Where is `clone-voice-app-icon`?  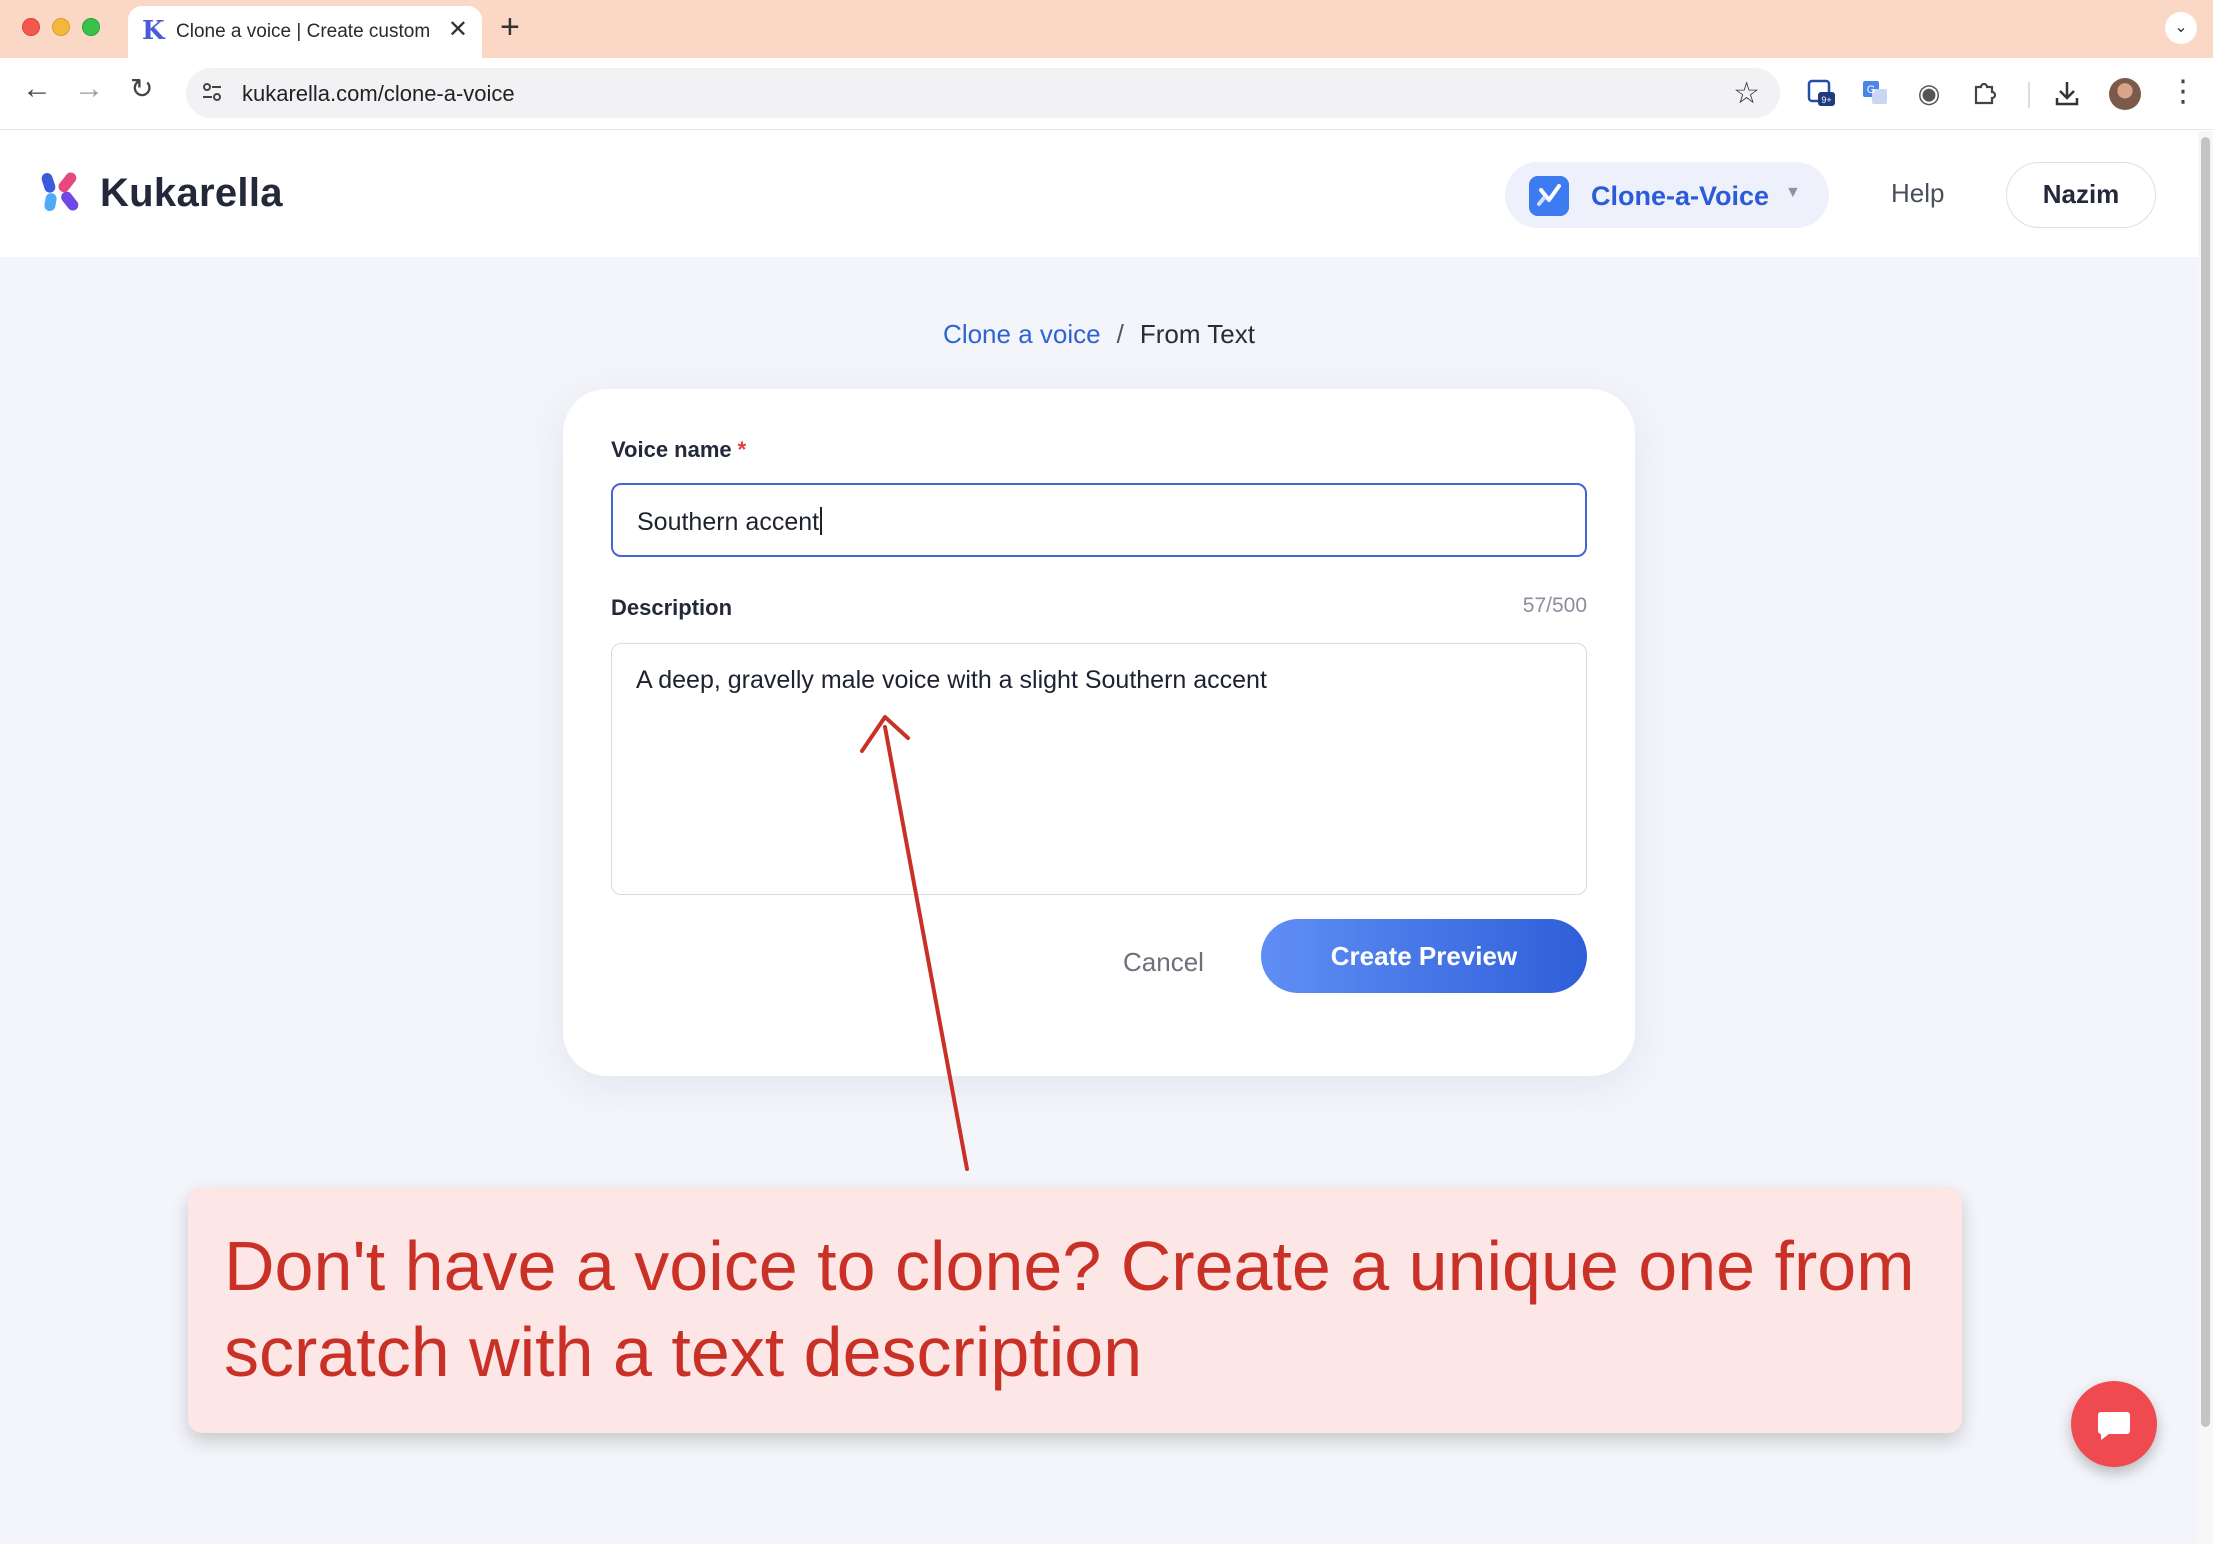
clone-voice-app-icon is located at coordinates (1549, 196).